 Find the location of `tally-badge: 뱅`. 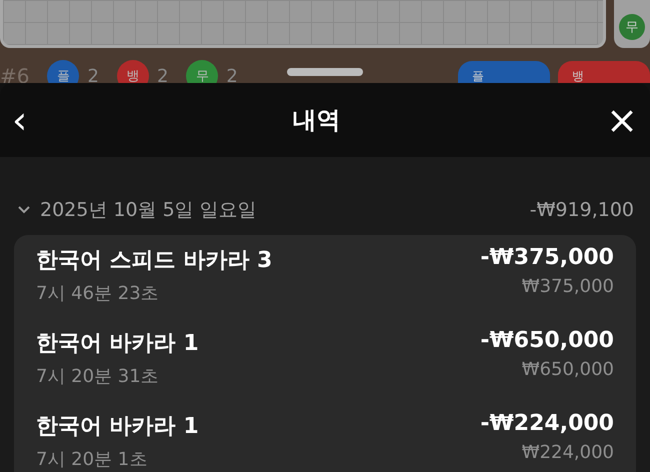

tally-badge: 뱅 is located at coordinates (132, 71).